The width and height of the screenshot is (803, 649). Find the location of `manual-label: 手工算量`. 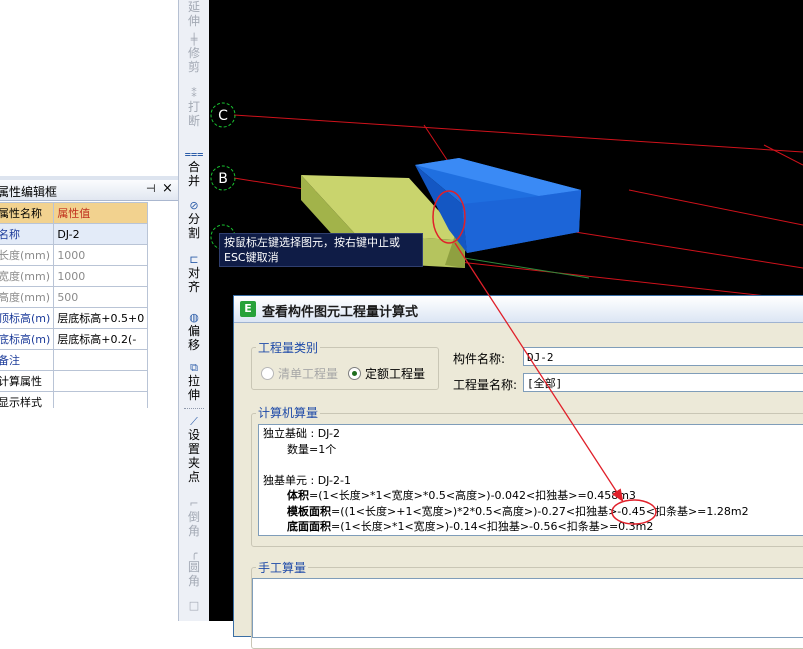

manual-label: 手工算量 is located at coordinates (282, 567).